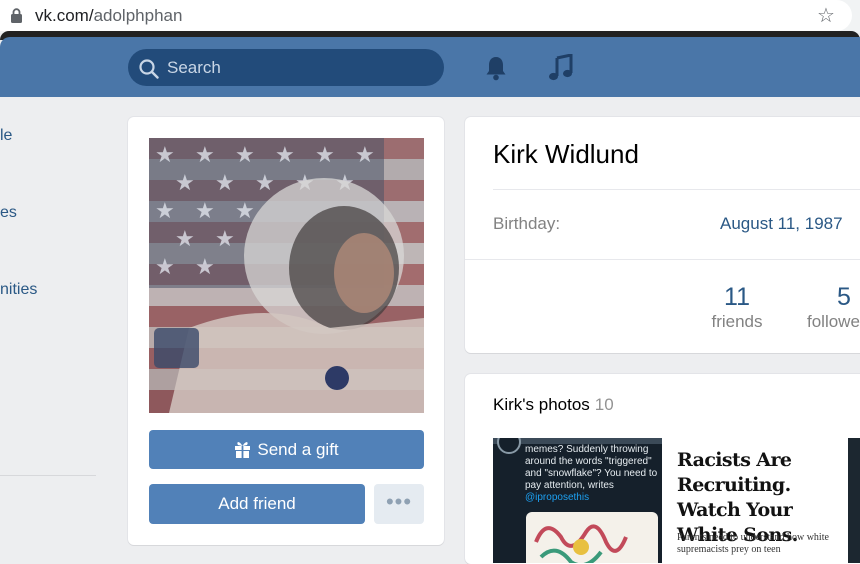 The image size is (860, 564). I want to click on search-input: Search, so click(286, 67).